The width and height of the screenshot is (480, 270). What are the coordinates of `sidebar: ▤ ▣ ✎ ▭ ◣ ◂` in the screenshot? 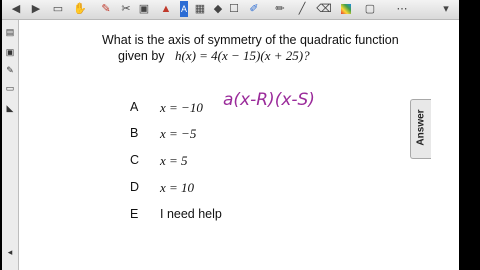 It's located at (10, 145).